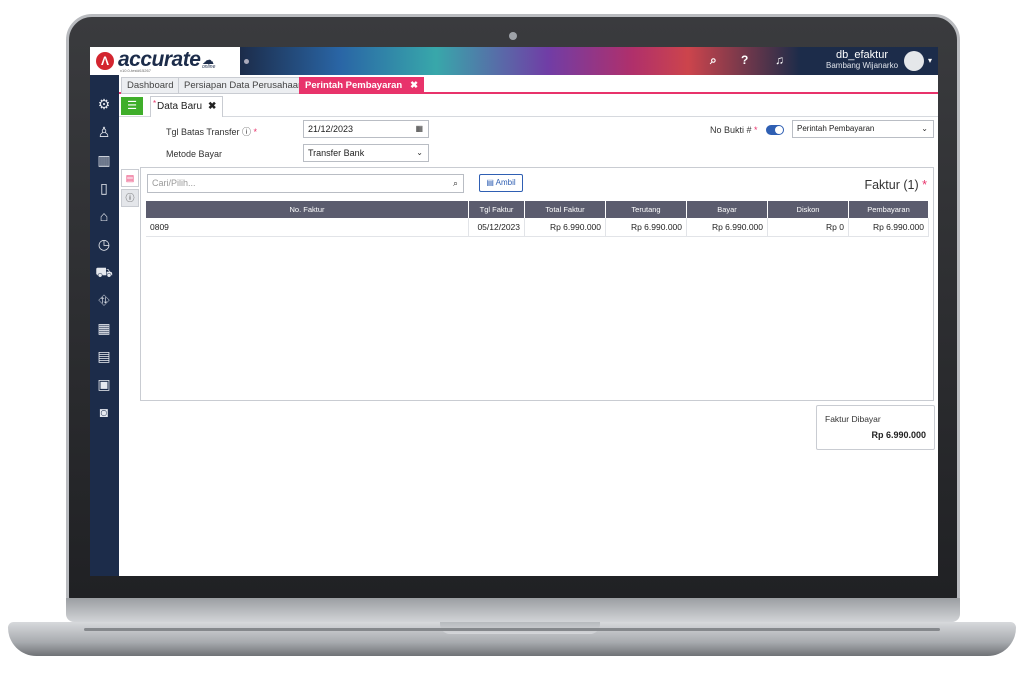  I want to click on user-db: db_efaktur, so click(862, 55).